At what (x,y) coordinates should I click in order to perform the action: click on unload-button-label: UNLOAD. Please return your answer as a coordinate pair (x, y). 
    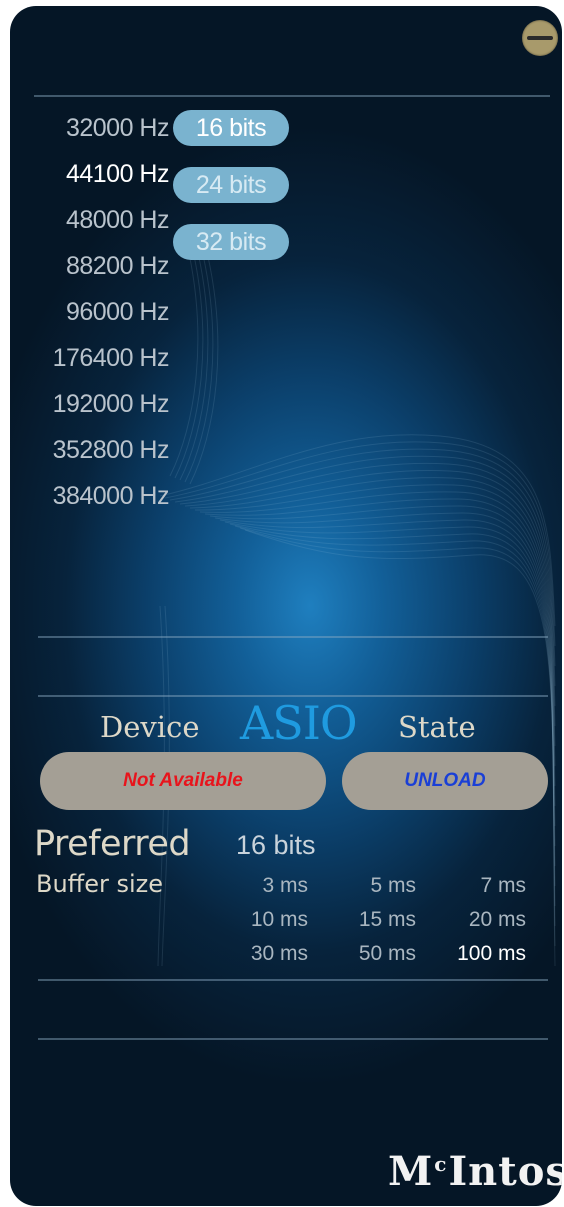
    Looking at the image, I should click on (445, 780).